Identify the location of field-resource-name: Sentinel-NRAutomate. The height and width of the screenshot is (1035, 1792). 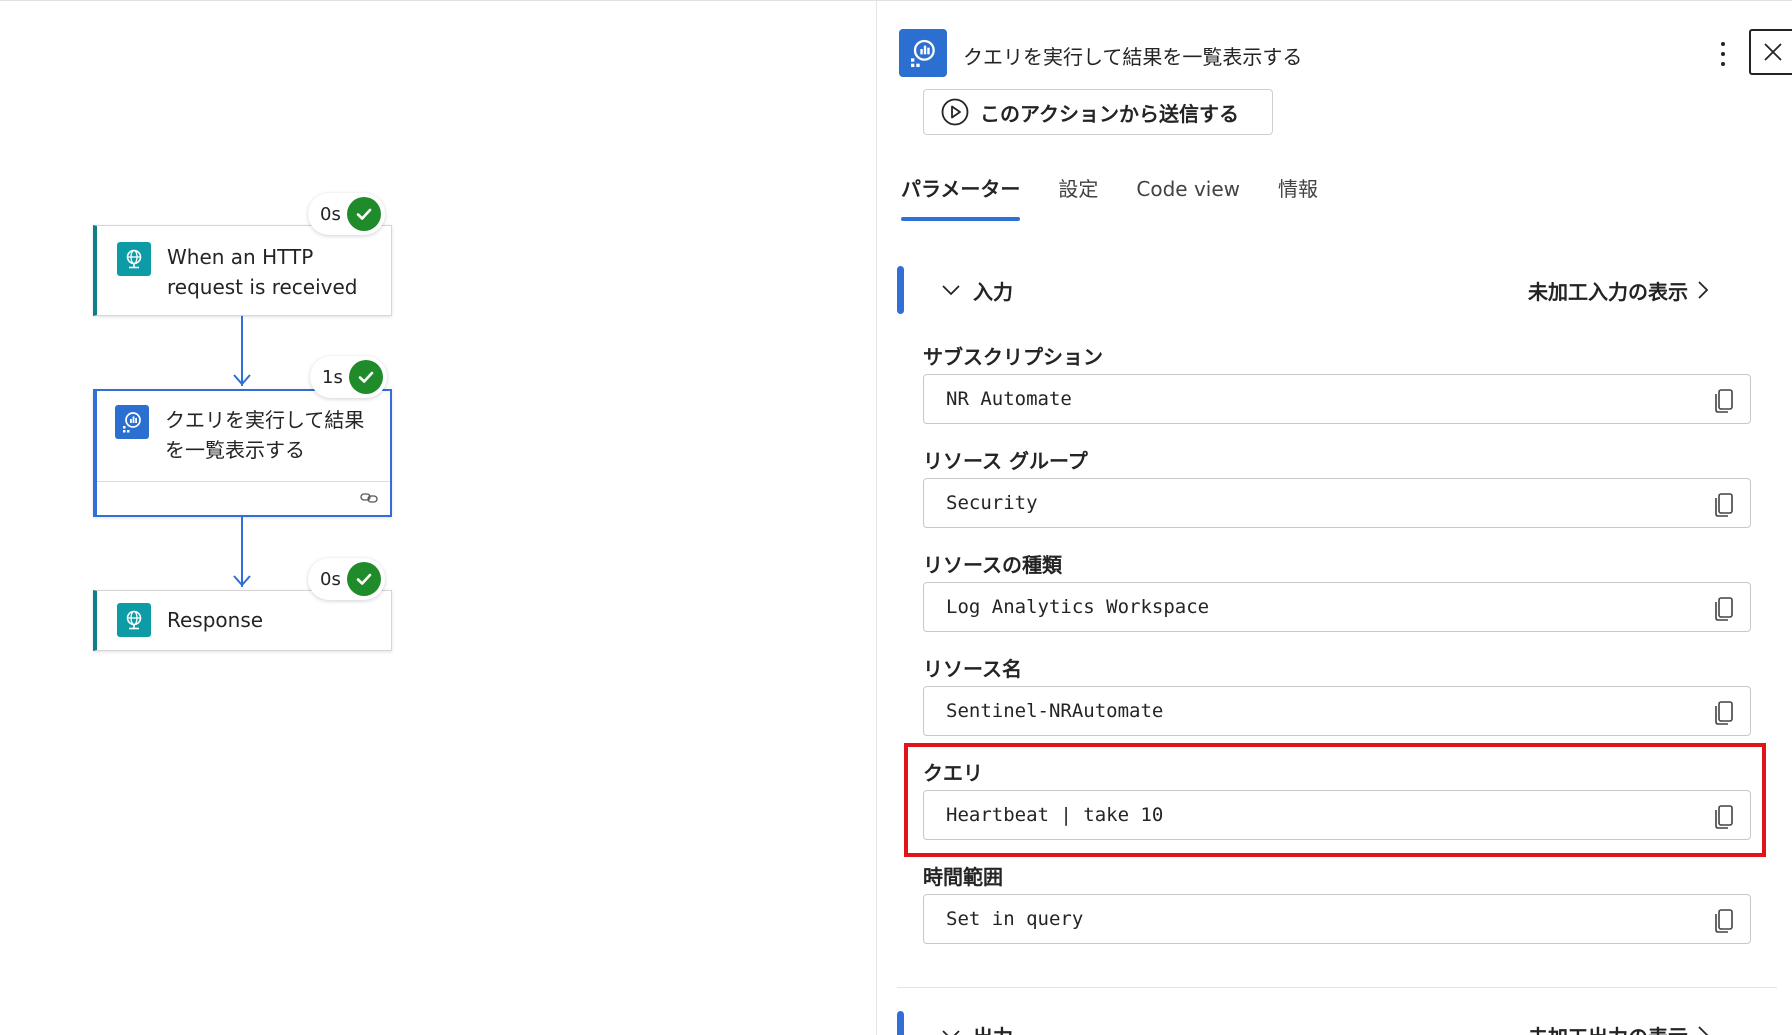
(1337, 711).